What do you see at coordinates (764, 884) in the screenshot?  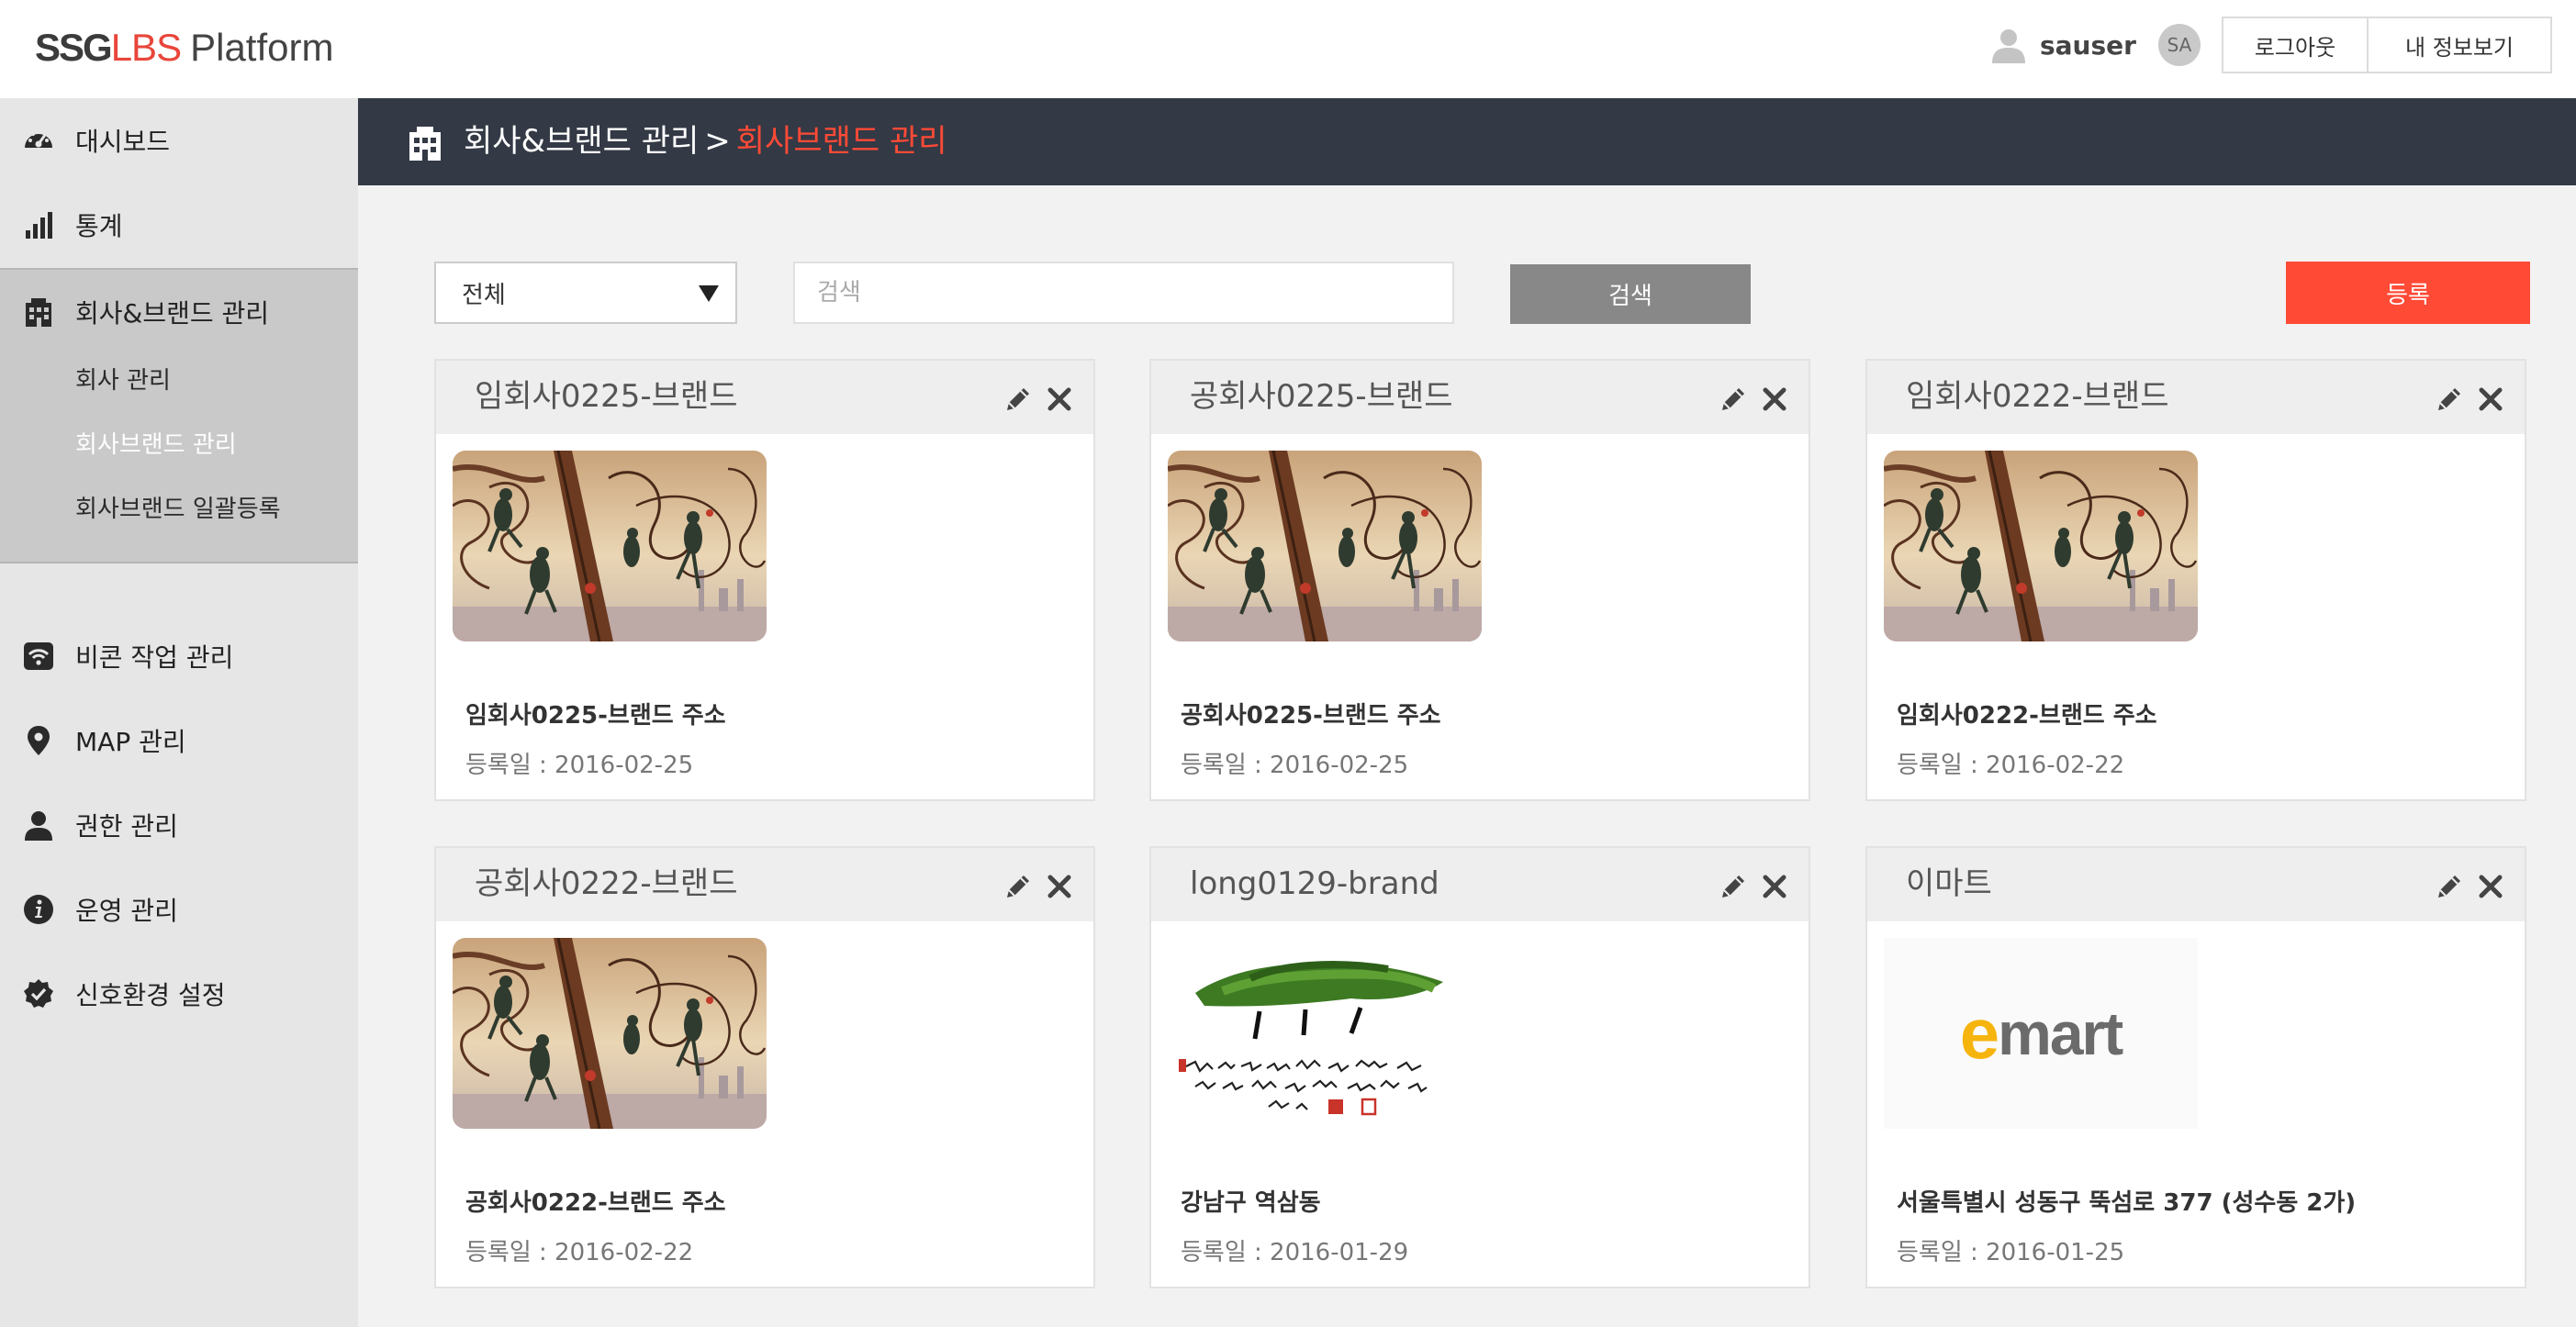 I see `card-header: 공회사0222-브랜드` at bounding box center [764, 884].